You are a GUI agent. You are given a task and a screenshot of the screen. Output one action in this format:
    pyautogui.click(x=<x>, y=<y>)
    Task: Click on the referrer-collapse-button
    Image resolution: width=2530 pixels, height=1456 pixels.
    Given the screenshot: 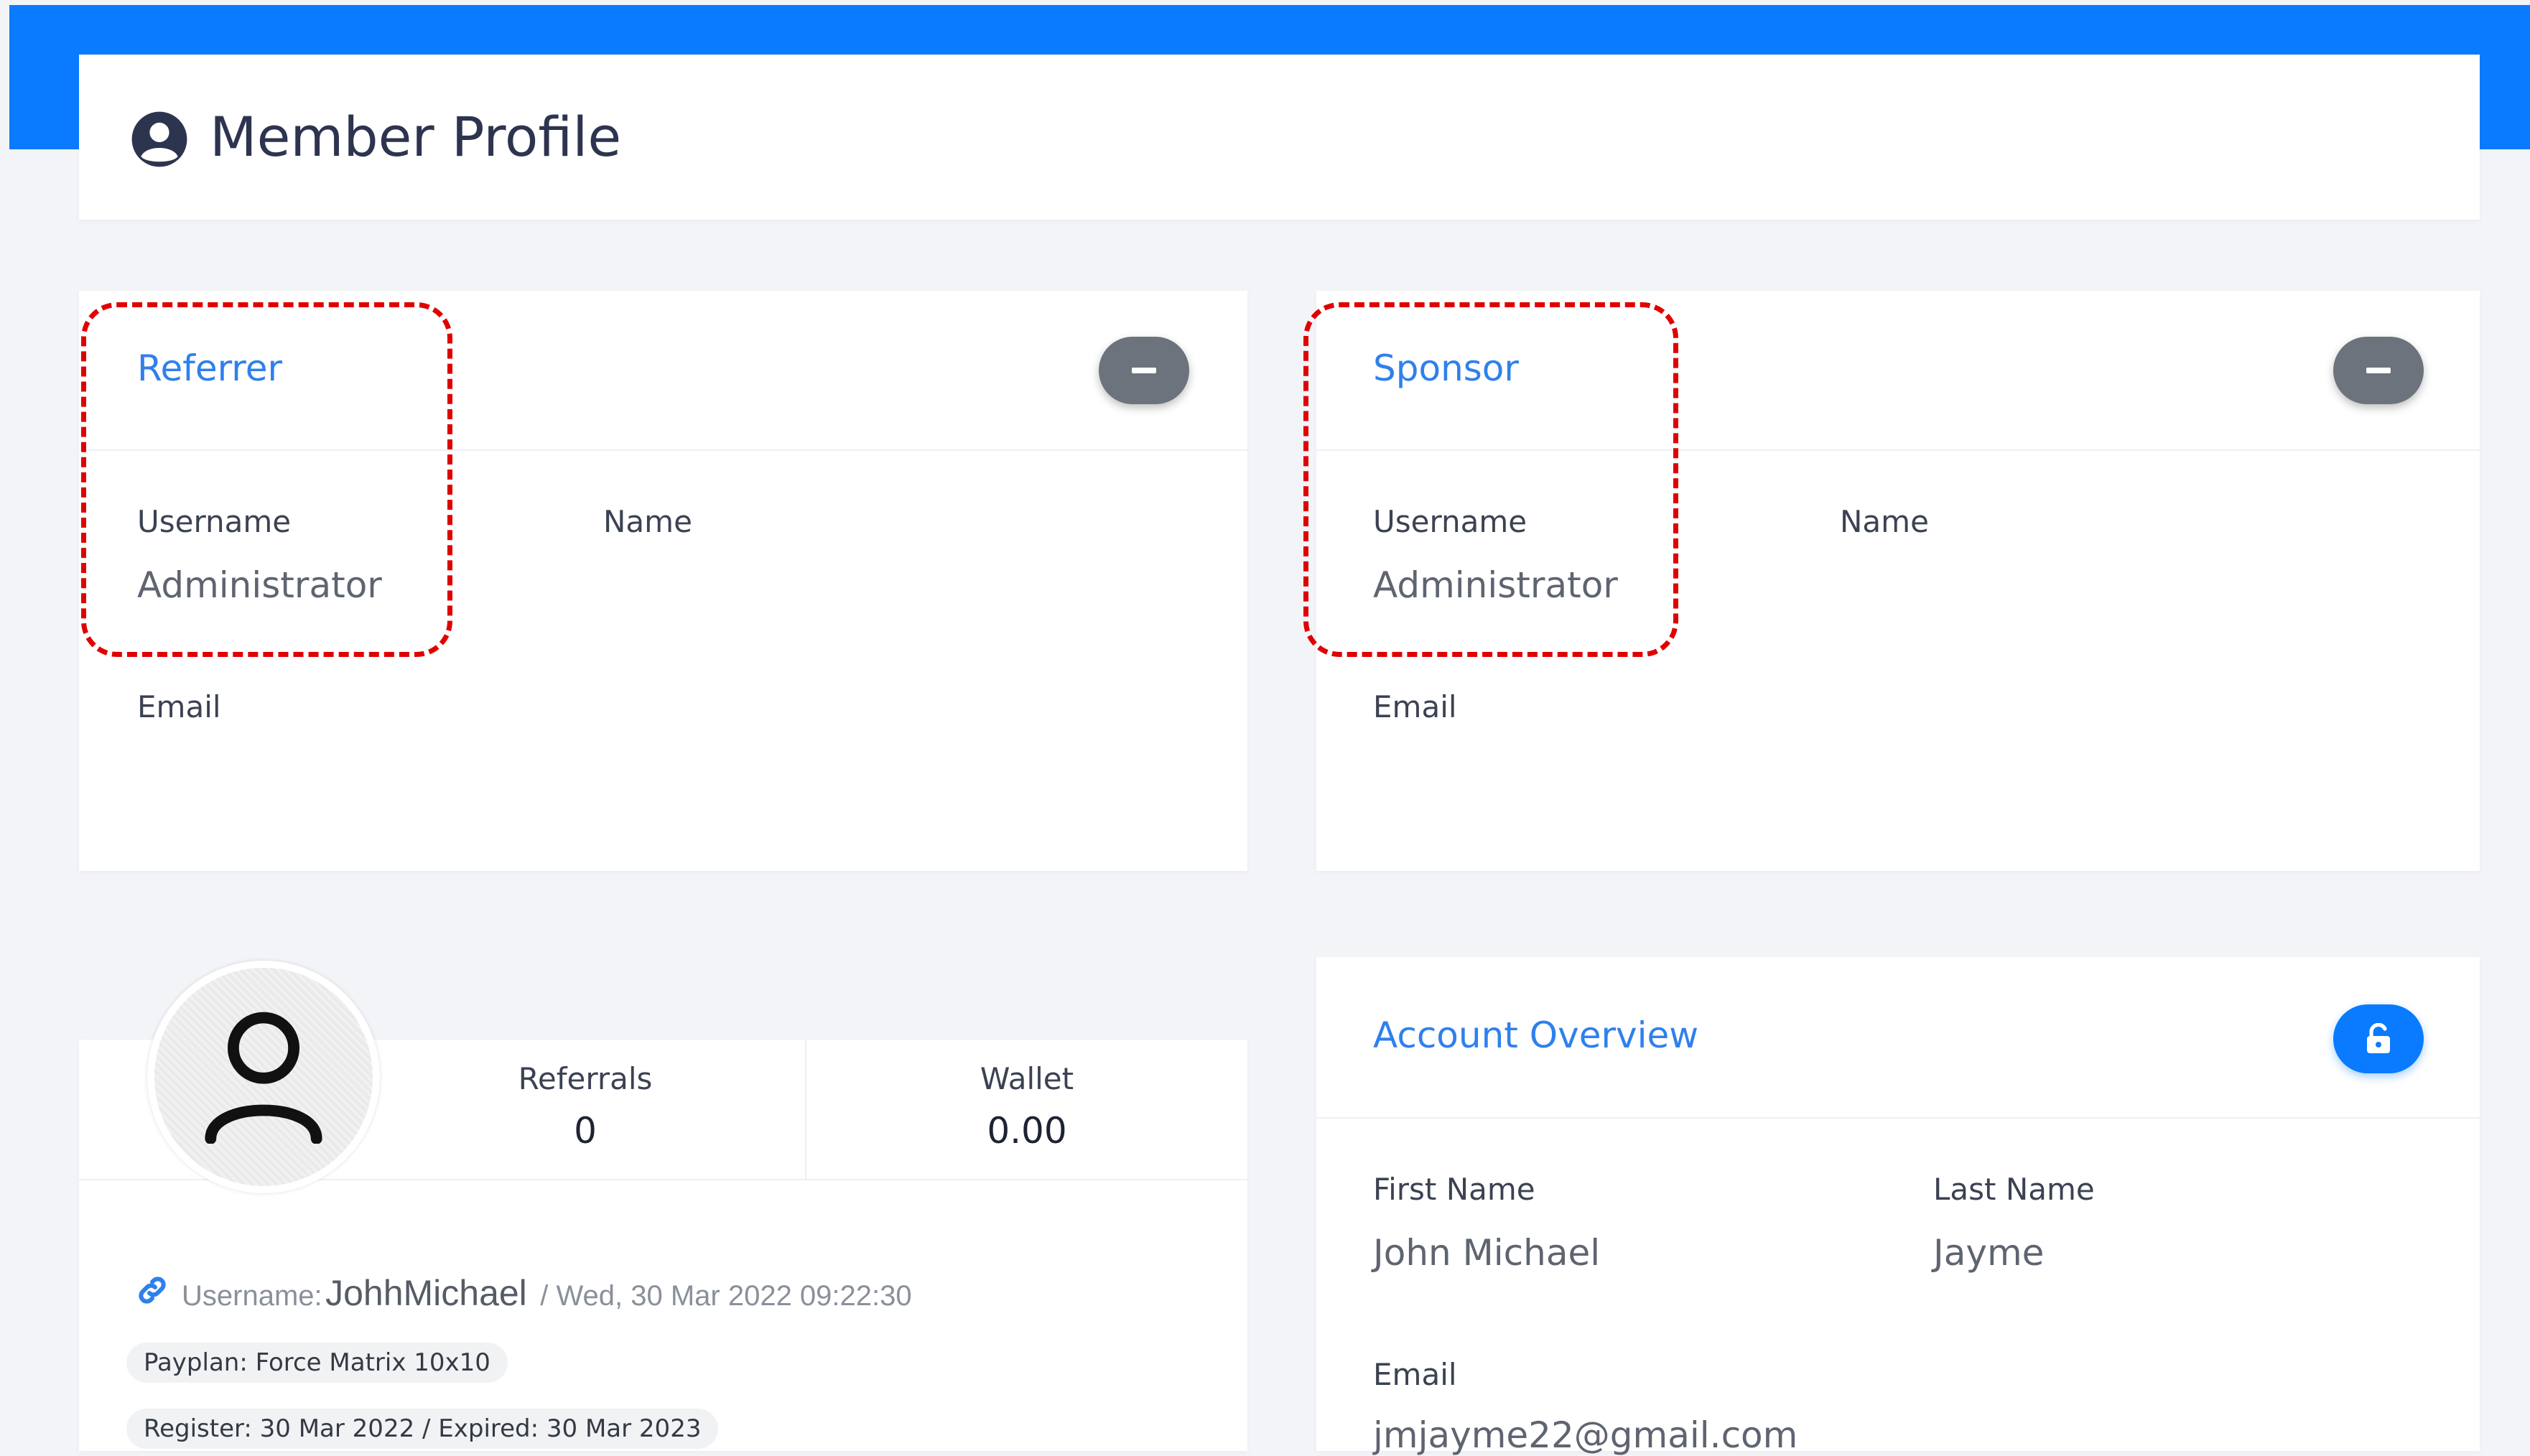 What is the action you would take?
    pyautogui.click(x=1144, y=370)
    